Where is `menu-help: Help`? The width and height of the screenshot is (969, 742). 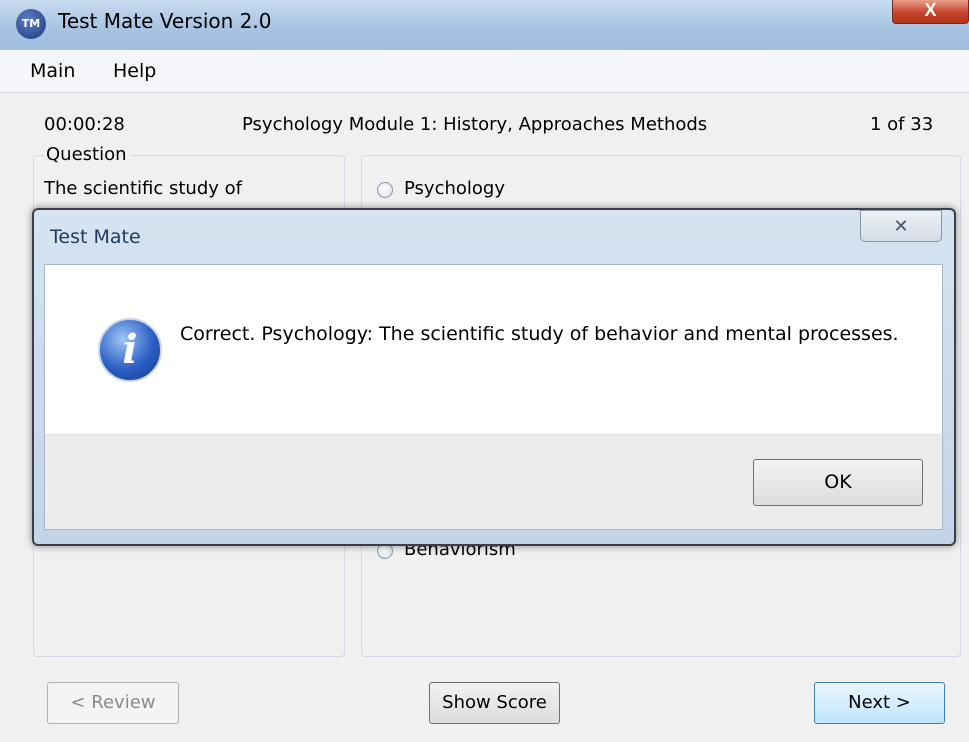
menu-help: Help is located at coordinates (134, 71).